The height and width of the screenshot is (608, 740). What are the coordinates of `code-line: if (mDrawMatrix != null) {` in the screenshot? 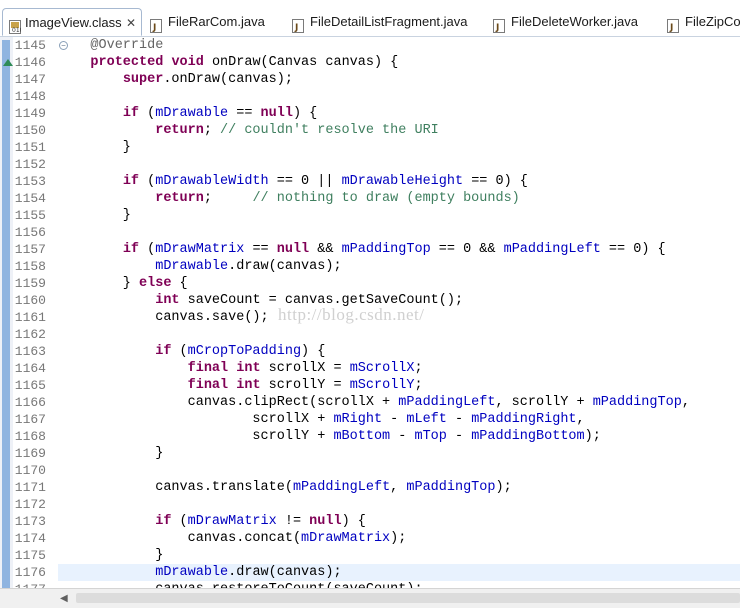 It's located at (399, 521).